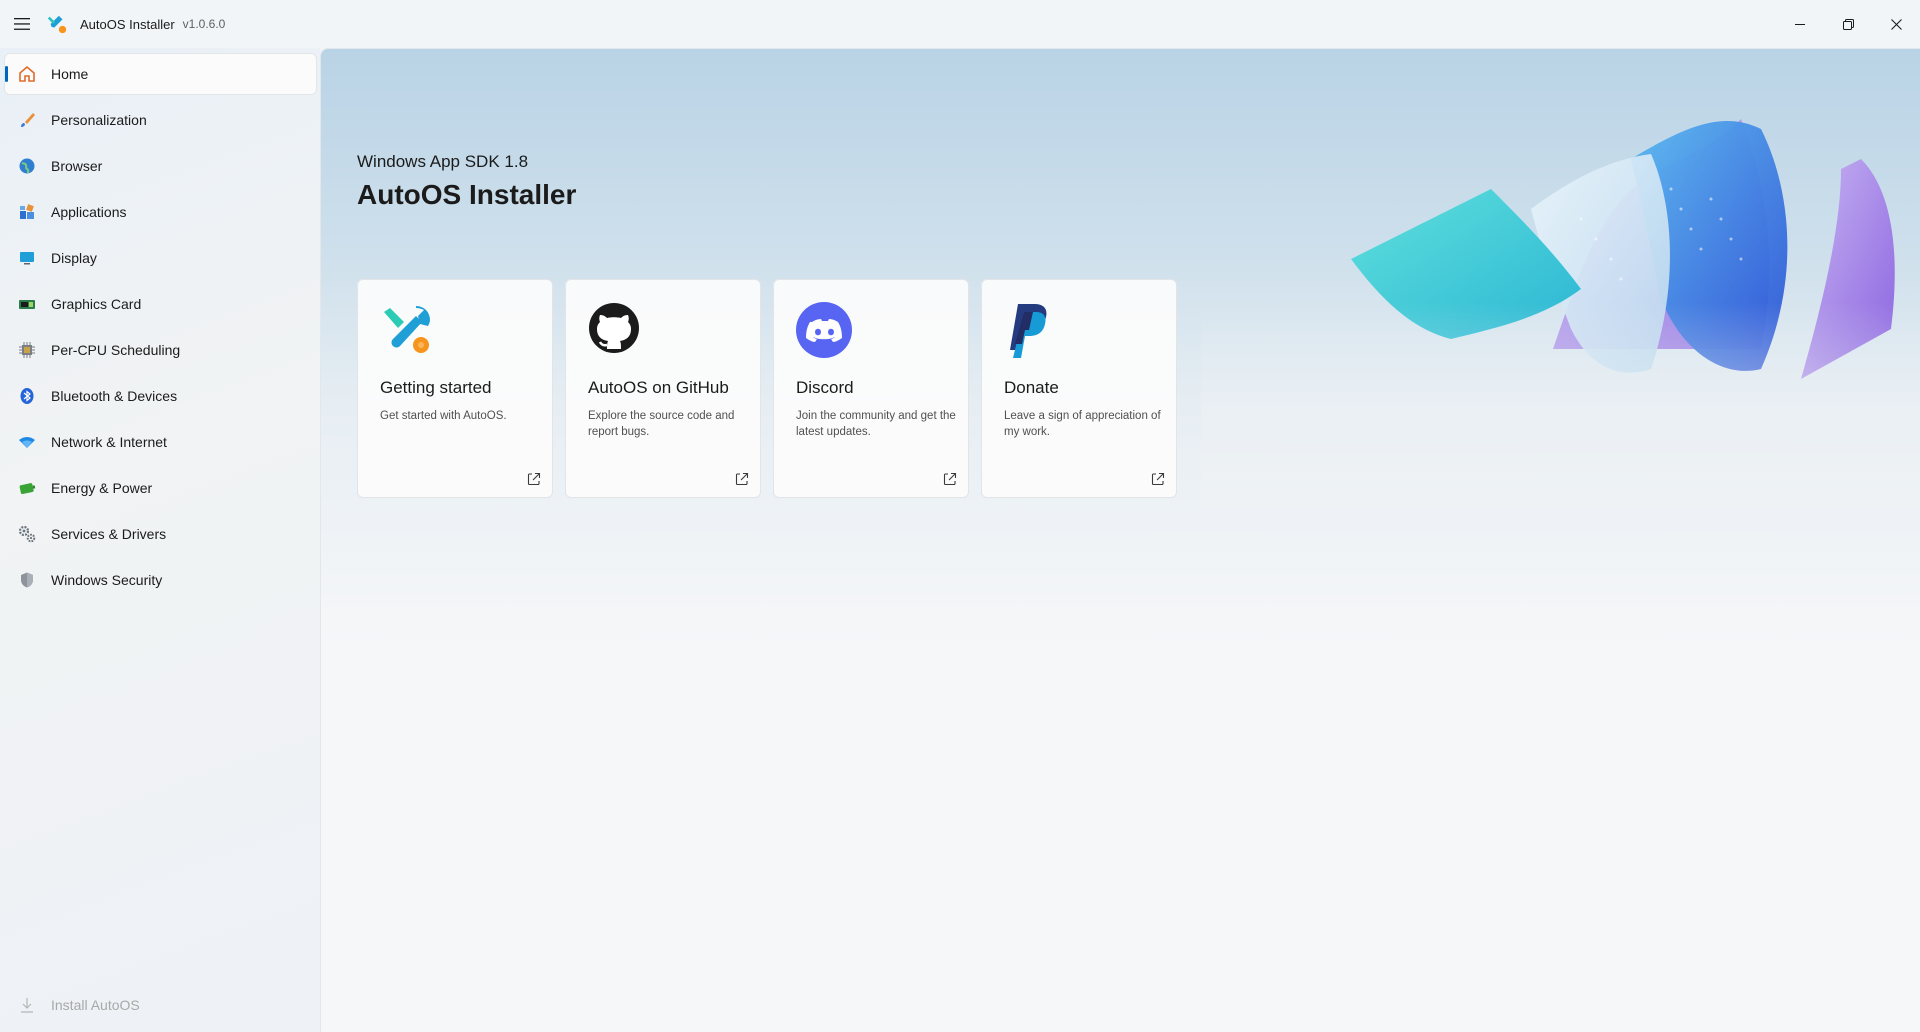 This screenshot has height=1032, width=1920. I want to click on monitor-icon, so click(27, 258).